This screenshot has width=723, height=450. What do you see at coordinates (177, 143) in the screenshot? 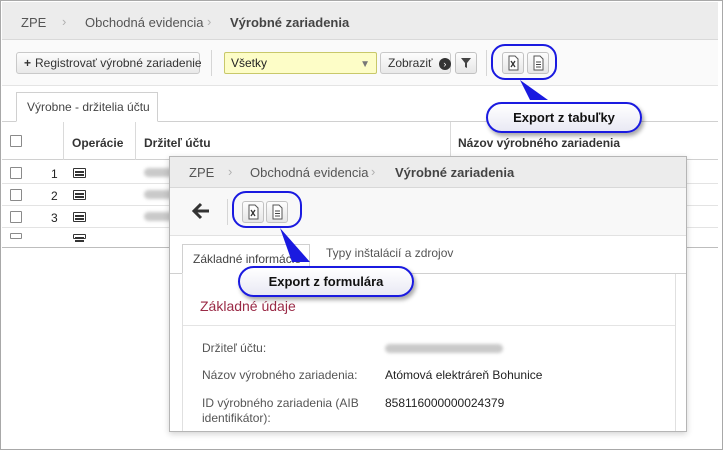
I see `column-header-drzitel-uctu: Držiteľ účtu` at bounding box center [177, 143].